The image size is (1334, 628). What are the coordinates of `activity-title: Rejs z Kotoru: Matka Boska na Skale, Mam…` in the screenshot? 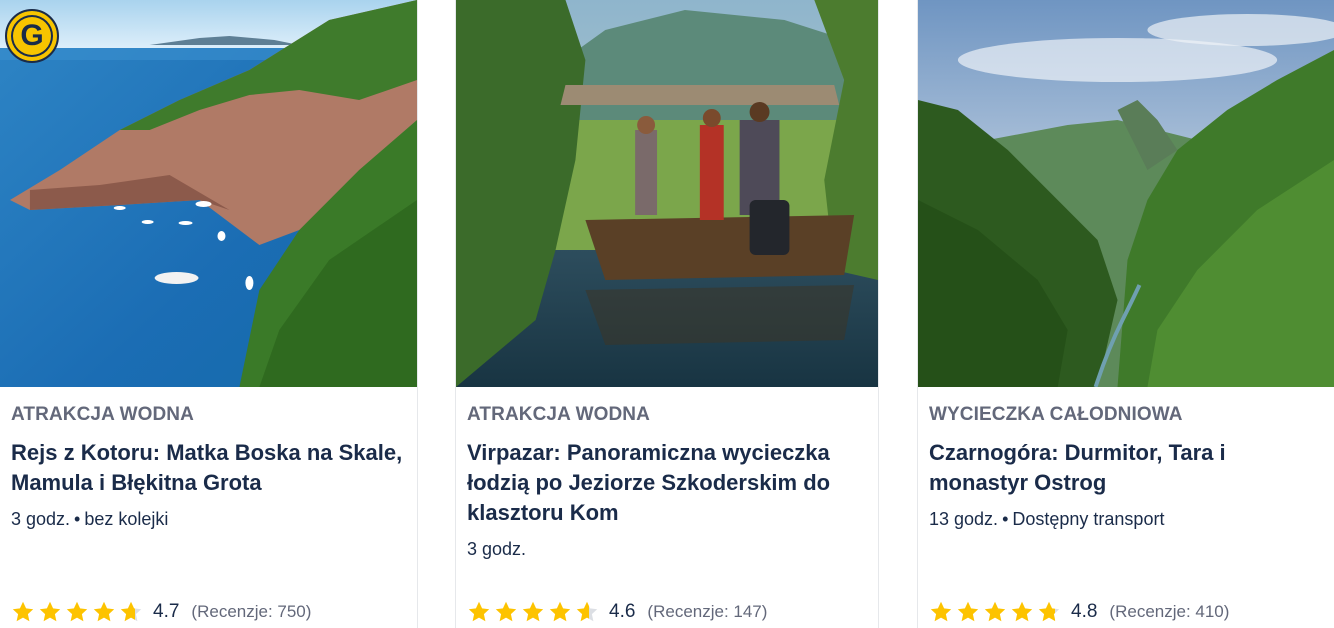 It's located at (207, 468).